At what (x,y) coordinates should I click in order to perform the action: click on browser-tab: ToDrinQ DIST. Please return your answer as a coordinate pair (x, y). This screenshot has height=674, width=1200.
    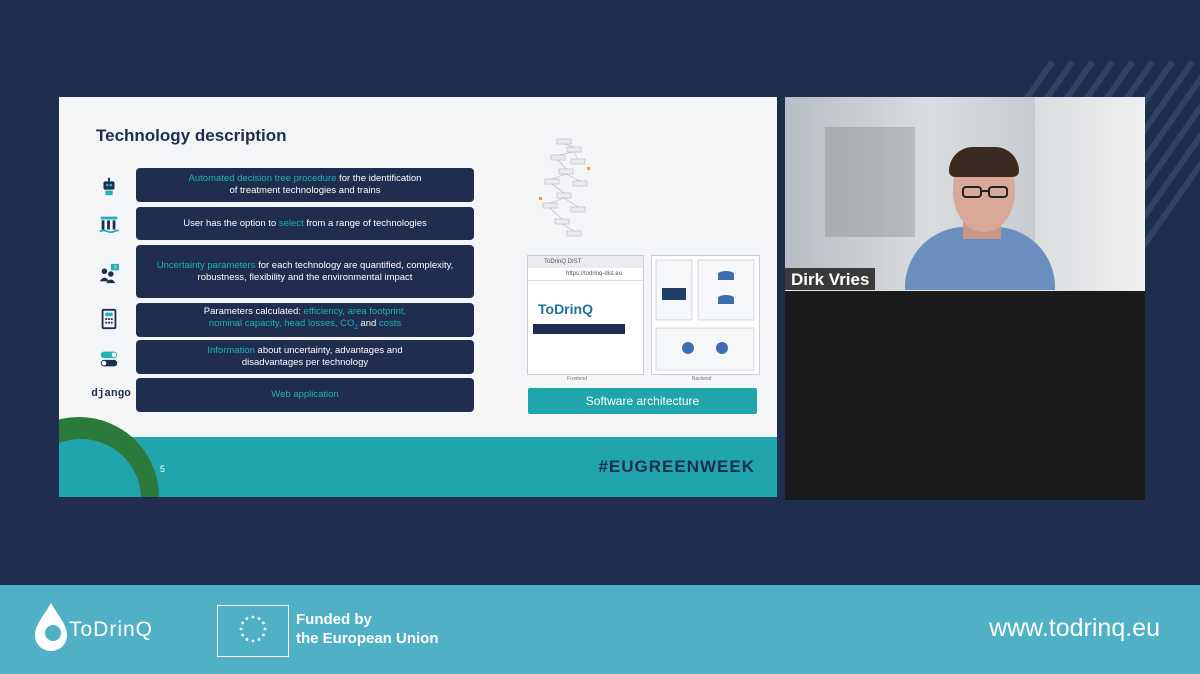
    Looking at the image, I should click on (585, 262).